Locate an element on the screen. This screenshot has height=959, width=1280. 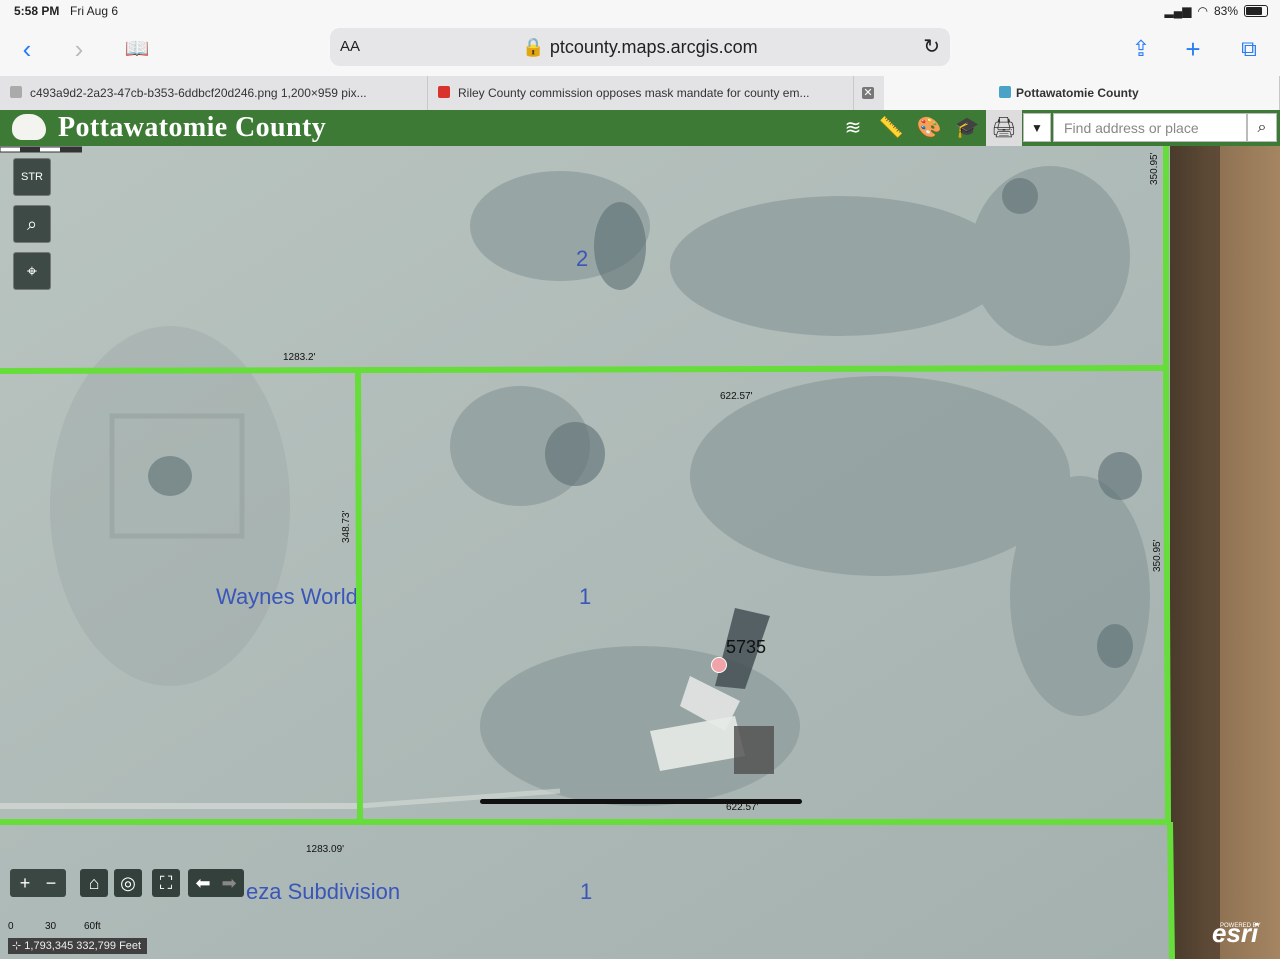
arcgis-tab-icon is located at coordinates (1005, 92).